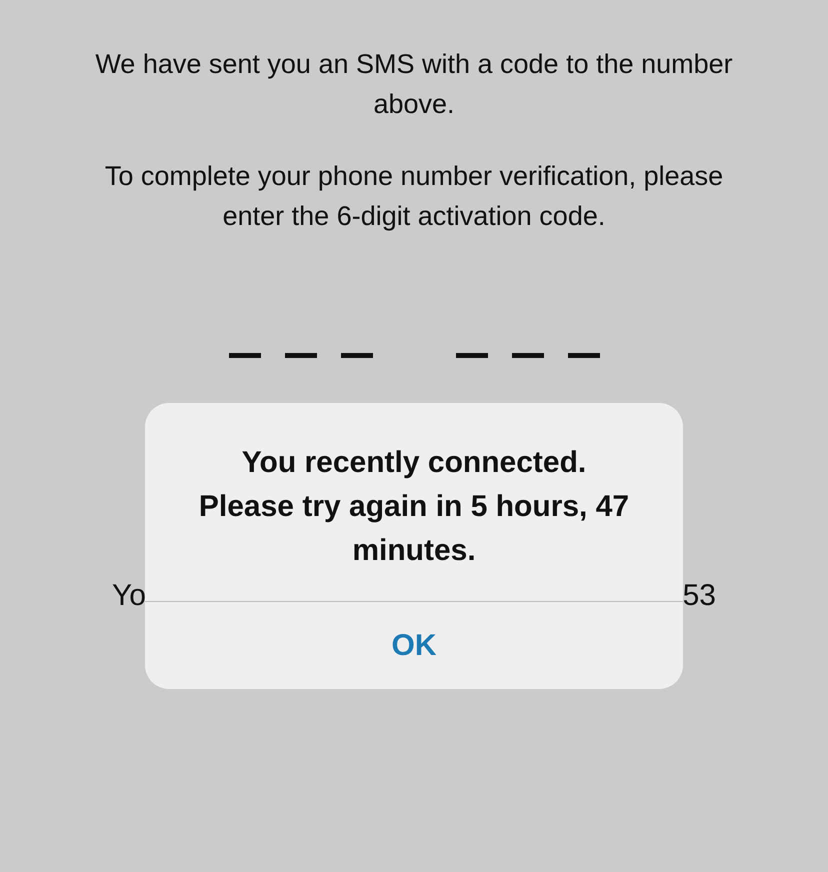 The width and height of the screenshot is (828, 872). What do you see at coordinates (414, 355) in the screenshot?
I see `code-input-field` at bounding box center [414, 355].